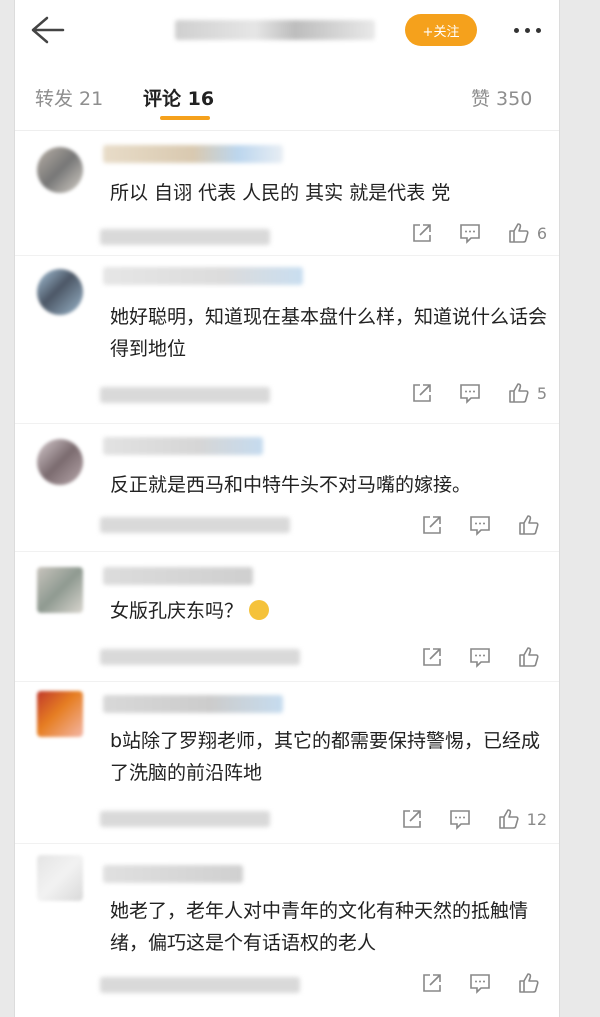 The width and height of the screenshot is (600, 1017). I want to click on arrow-left-icon, so click(48, 30).